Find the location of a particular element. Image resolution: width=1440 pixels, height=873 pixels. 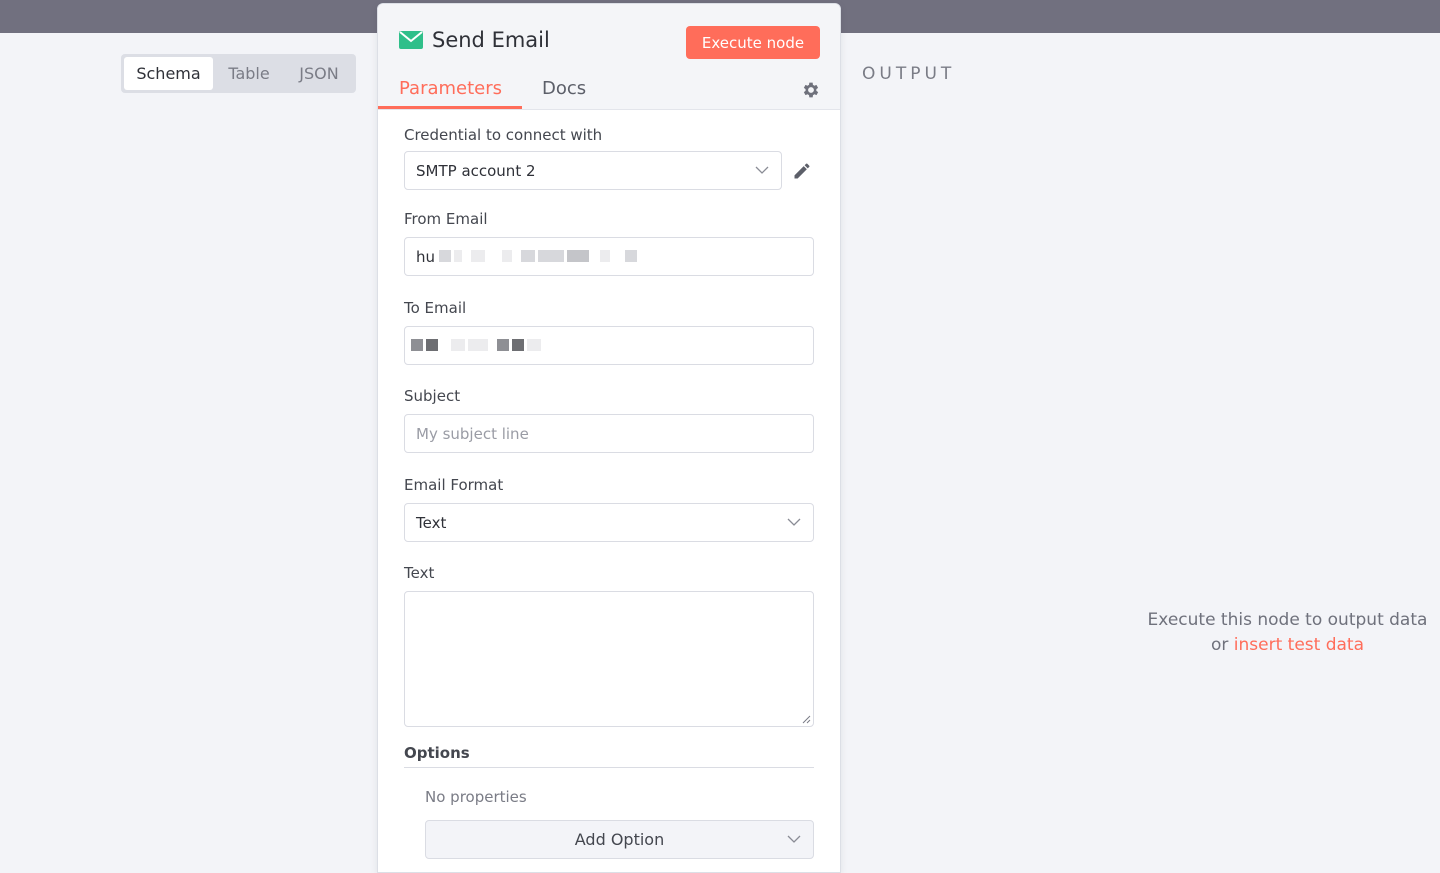

node-title: Send Email is located at coordinates (491, 40).